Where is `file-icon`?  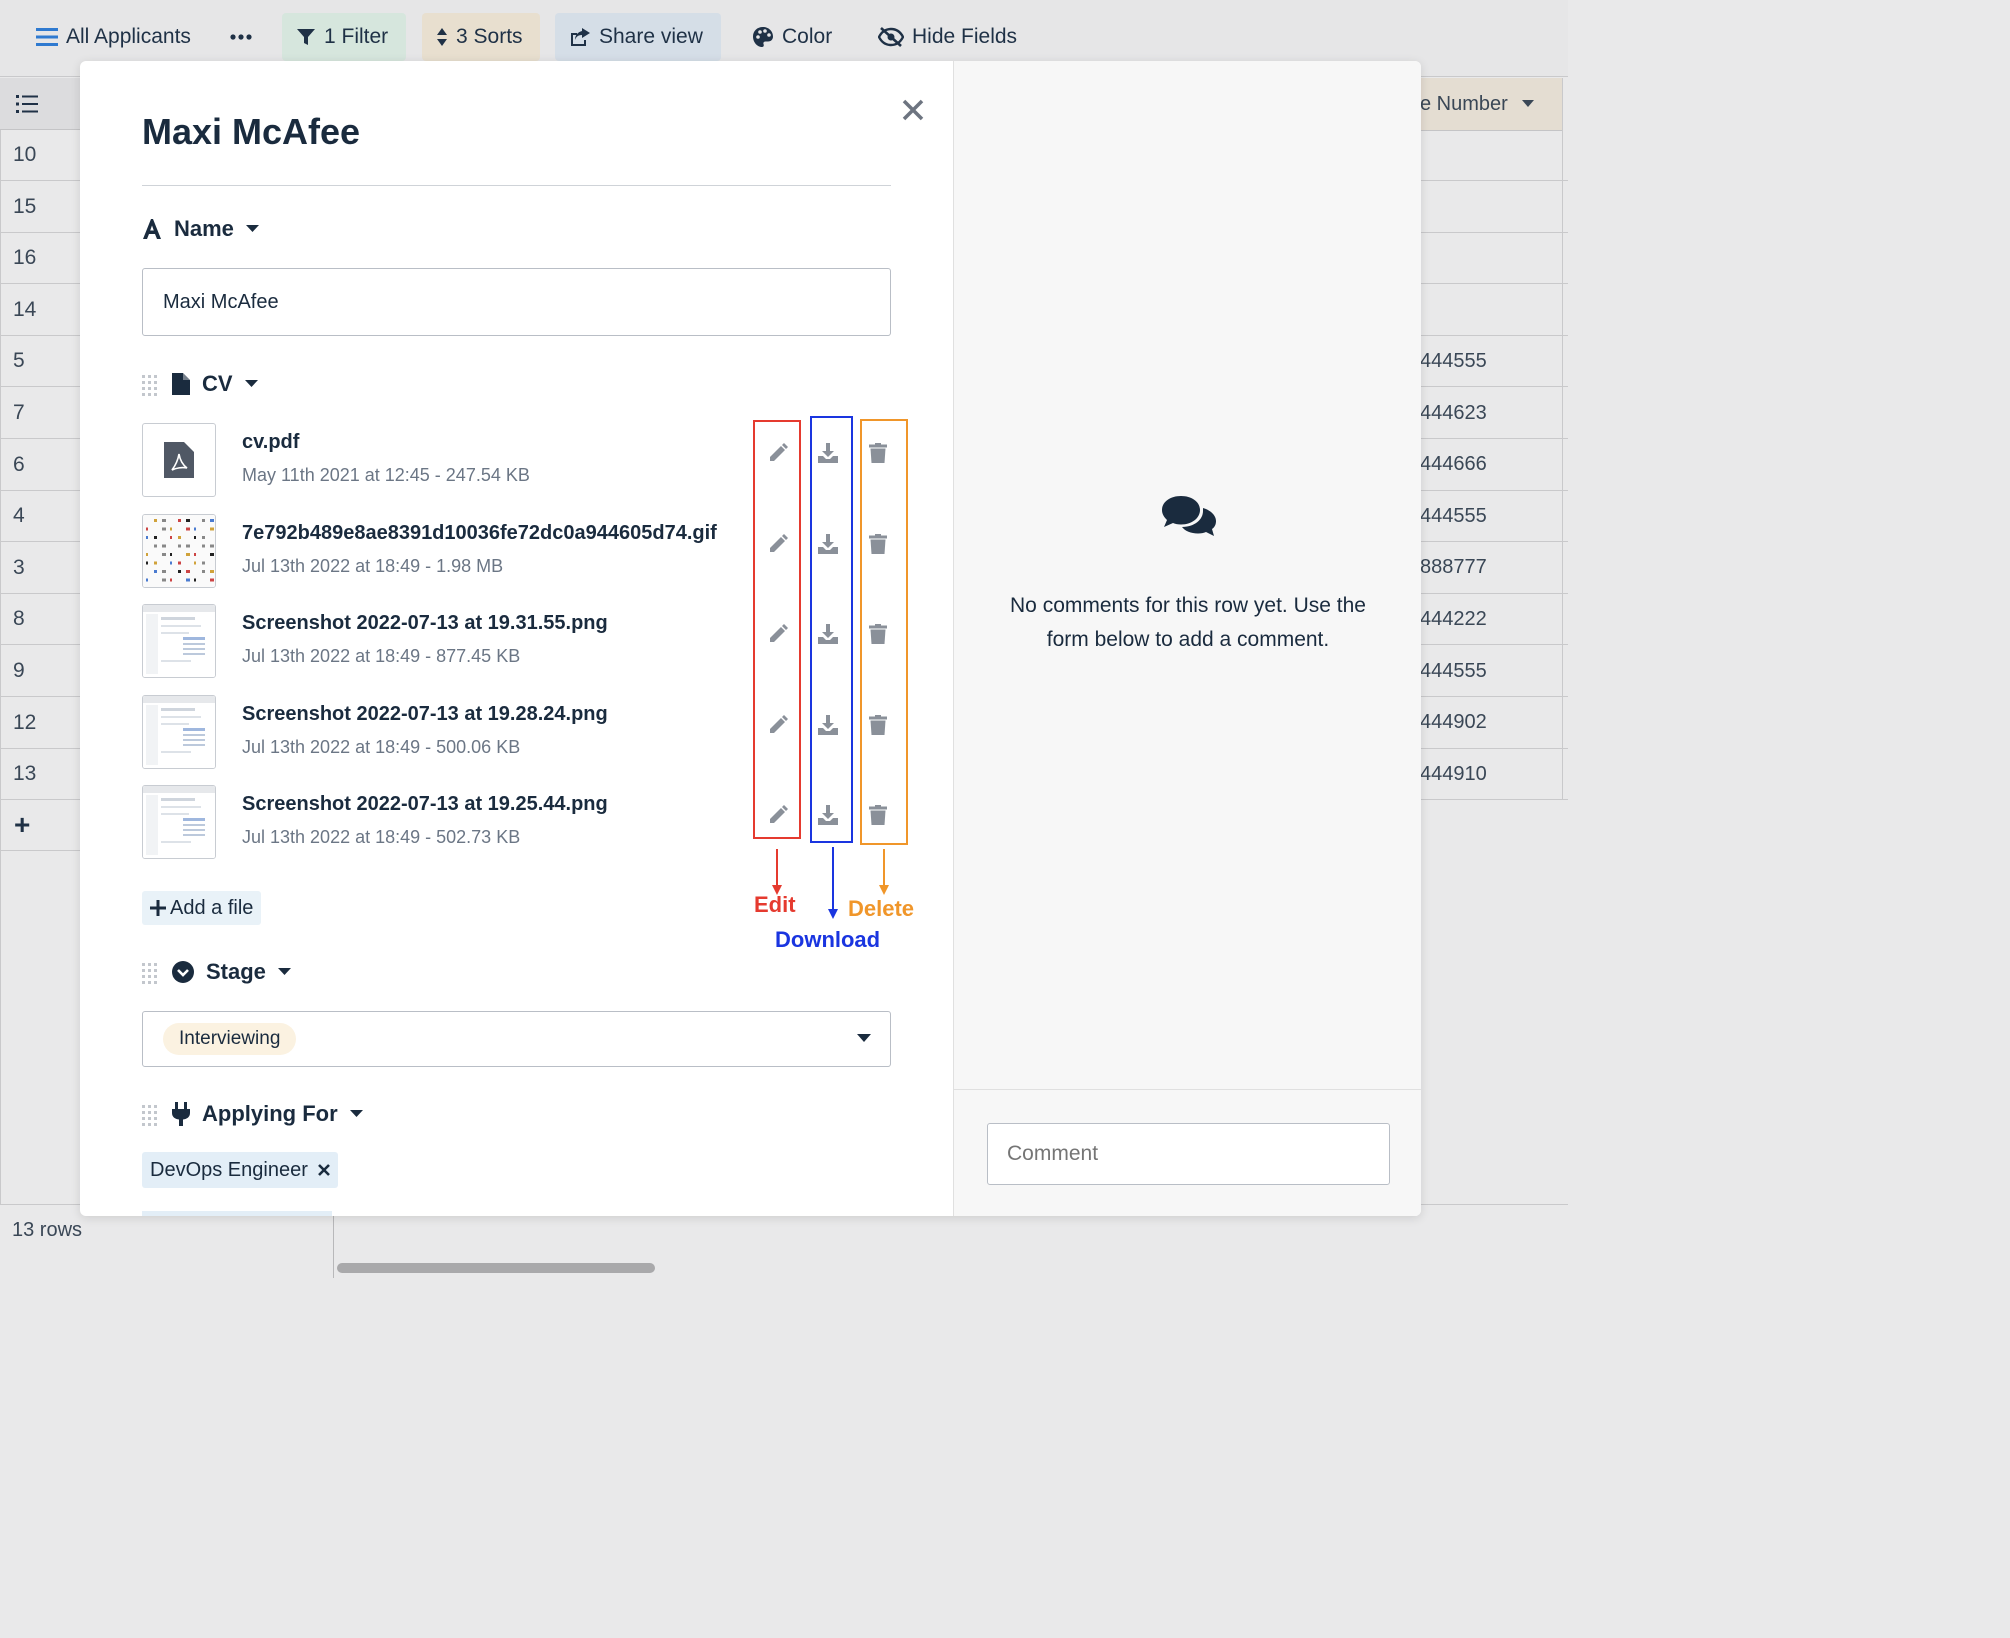 file-icon is located at coordinates (181, 384).